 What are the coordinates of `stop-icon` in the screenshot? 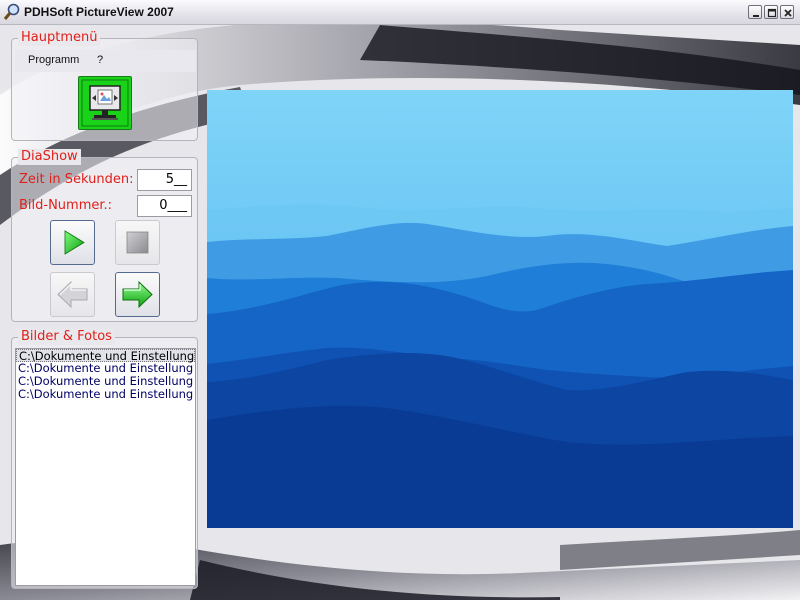 It's located at (137, 242).